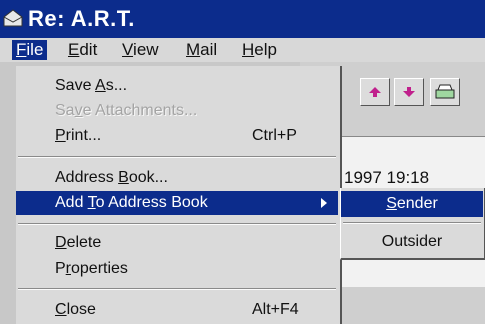 This screenshot has width=485, height=324. What do you see at coordinates (209, 49) in the screenshot?
I see `menu-mail-rest: ail` at bounding box center [209, 49].